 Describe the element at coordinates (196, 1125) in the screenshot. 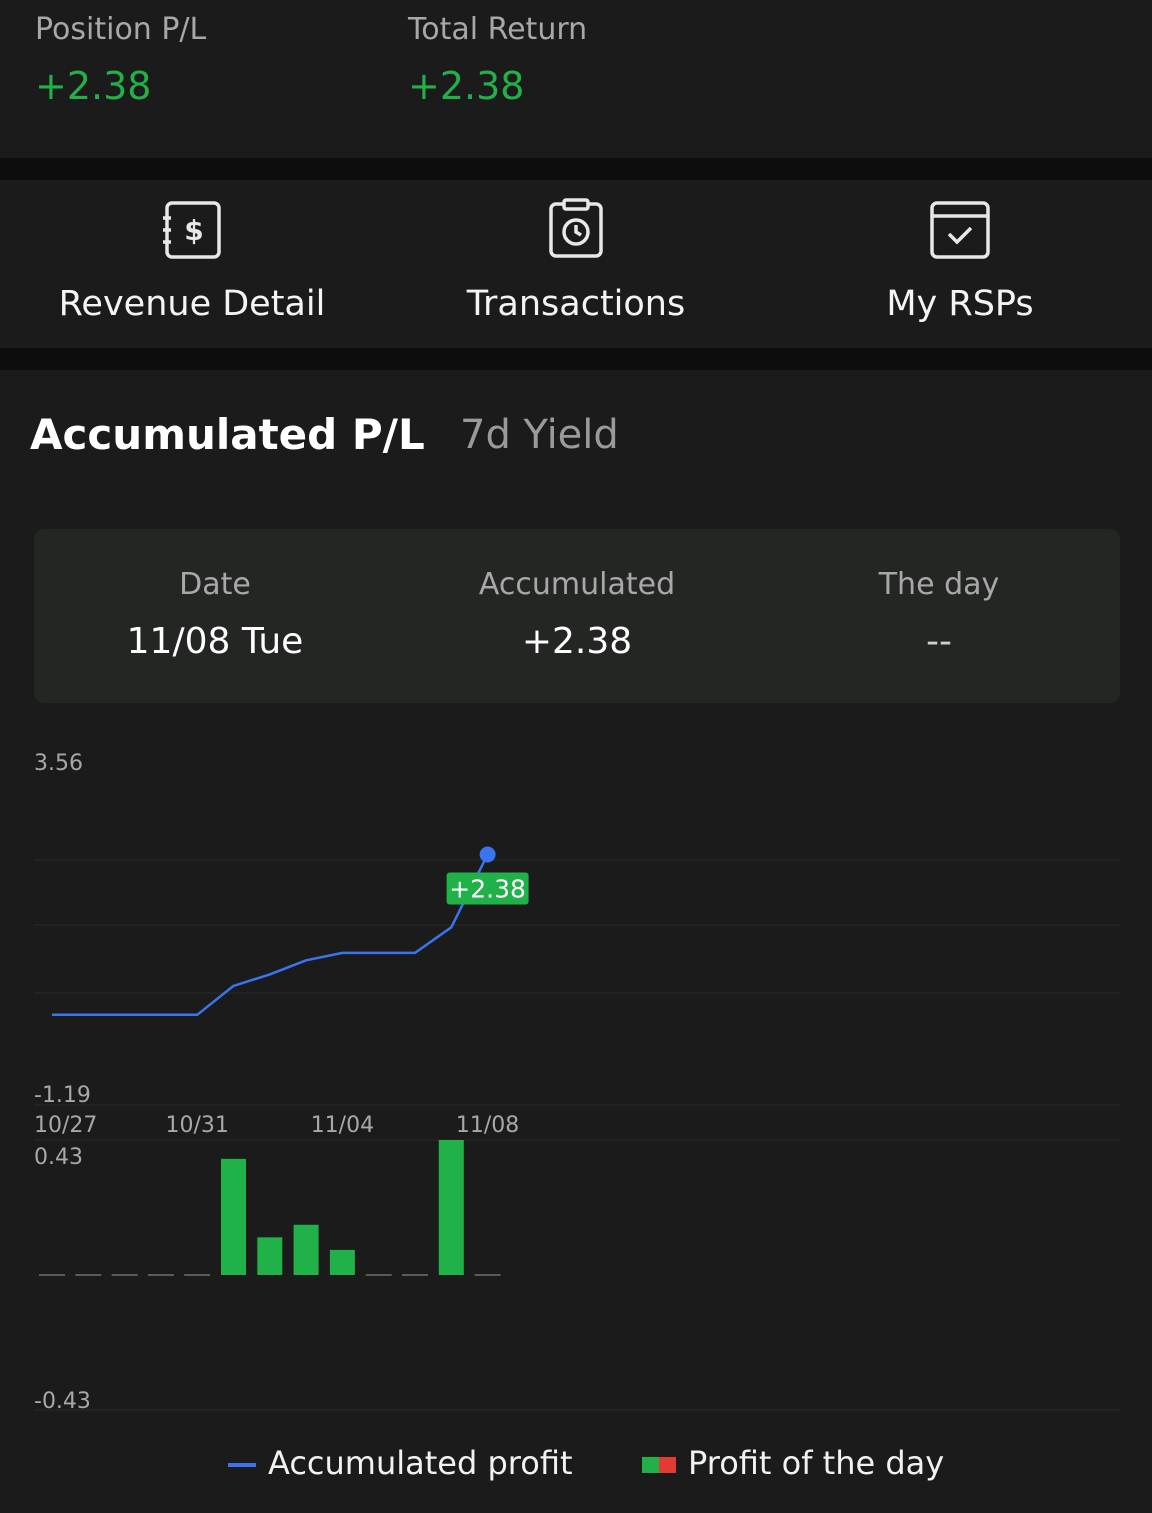

I see `x-axis-tick-label: 10/31` at that location.